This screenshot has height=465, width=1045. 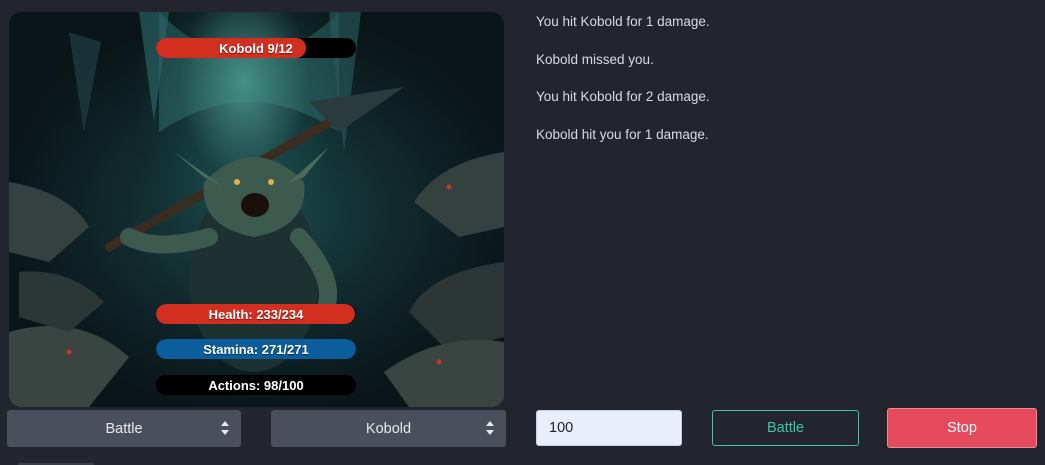 What do you see at coordinates (595, 59) in the screenshot?
I see `log-entry: Kobold missed you.` at bounding box center [595, 59].